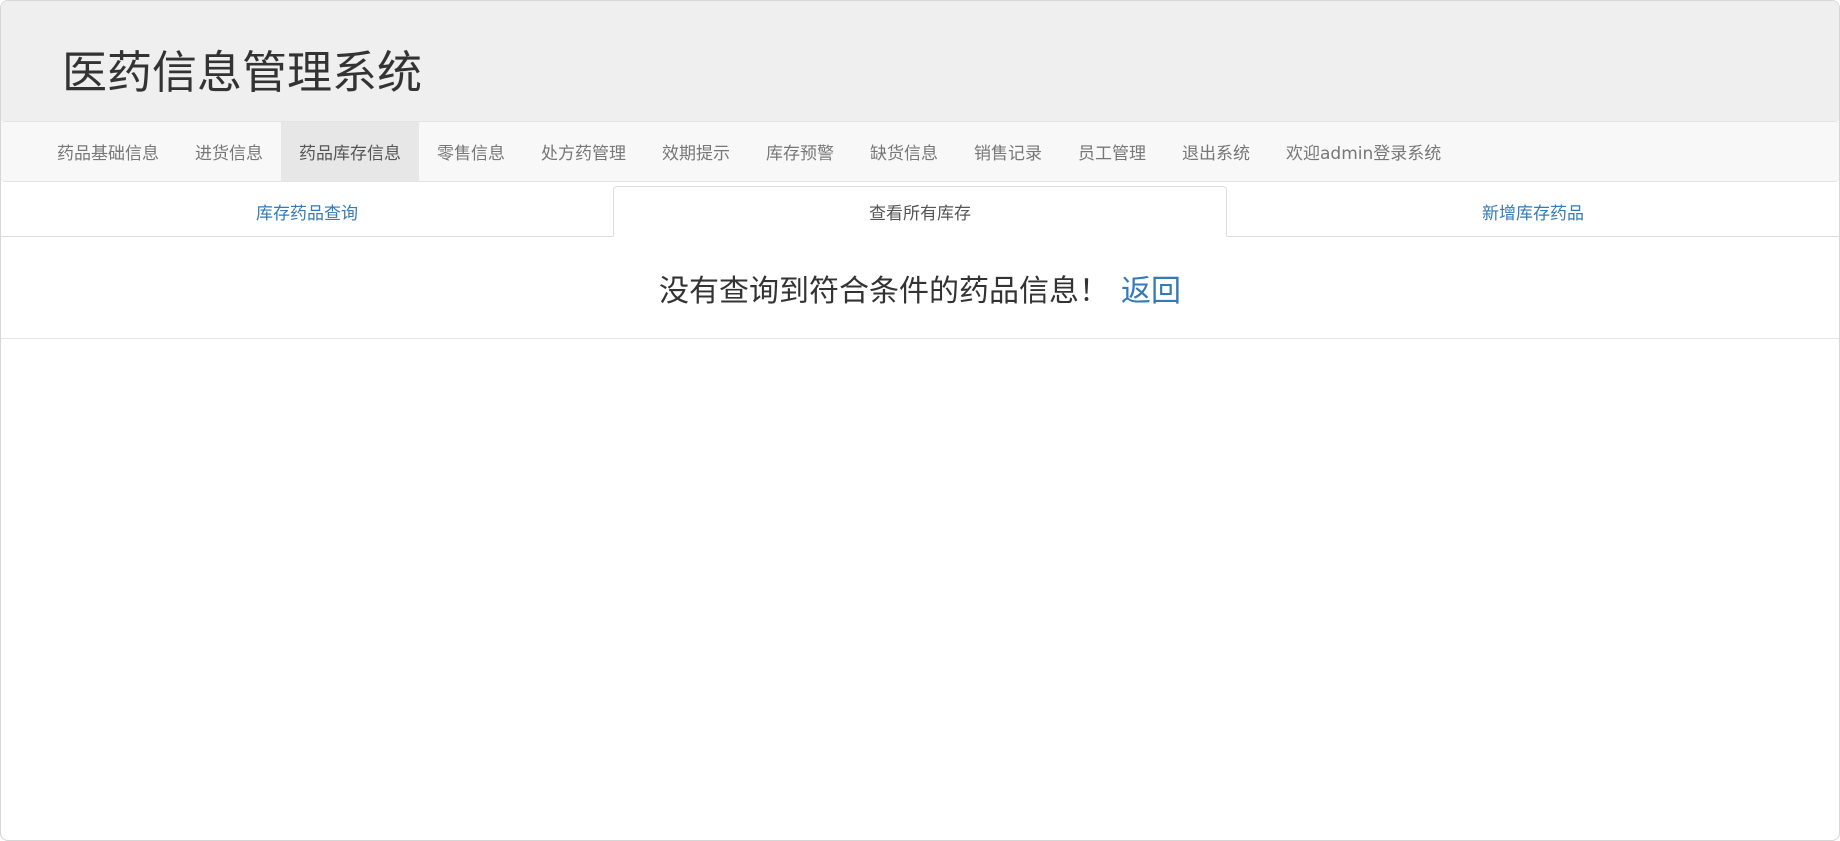  Describe the element at coordinates (1151, 288) in the screenshot. I see `back-link: 返回` at that location.